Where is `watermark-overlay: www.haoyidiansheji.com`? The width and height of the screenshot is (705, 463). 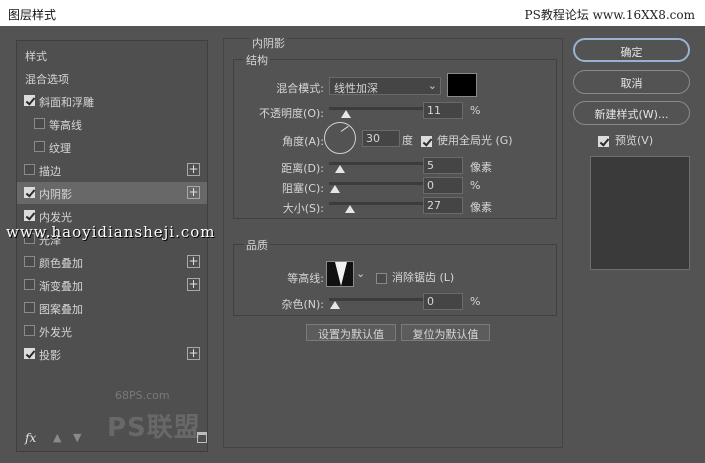 watermark-overlay: www.haoyidiansheji.com is located at coordinates (352, 232).